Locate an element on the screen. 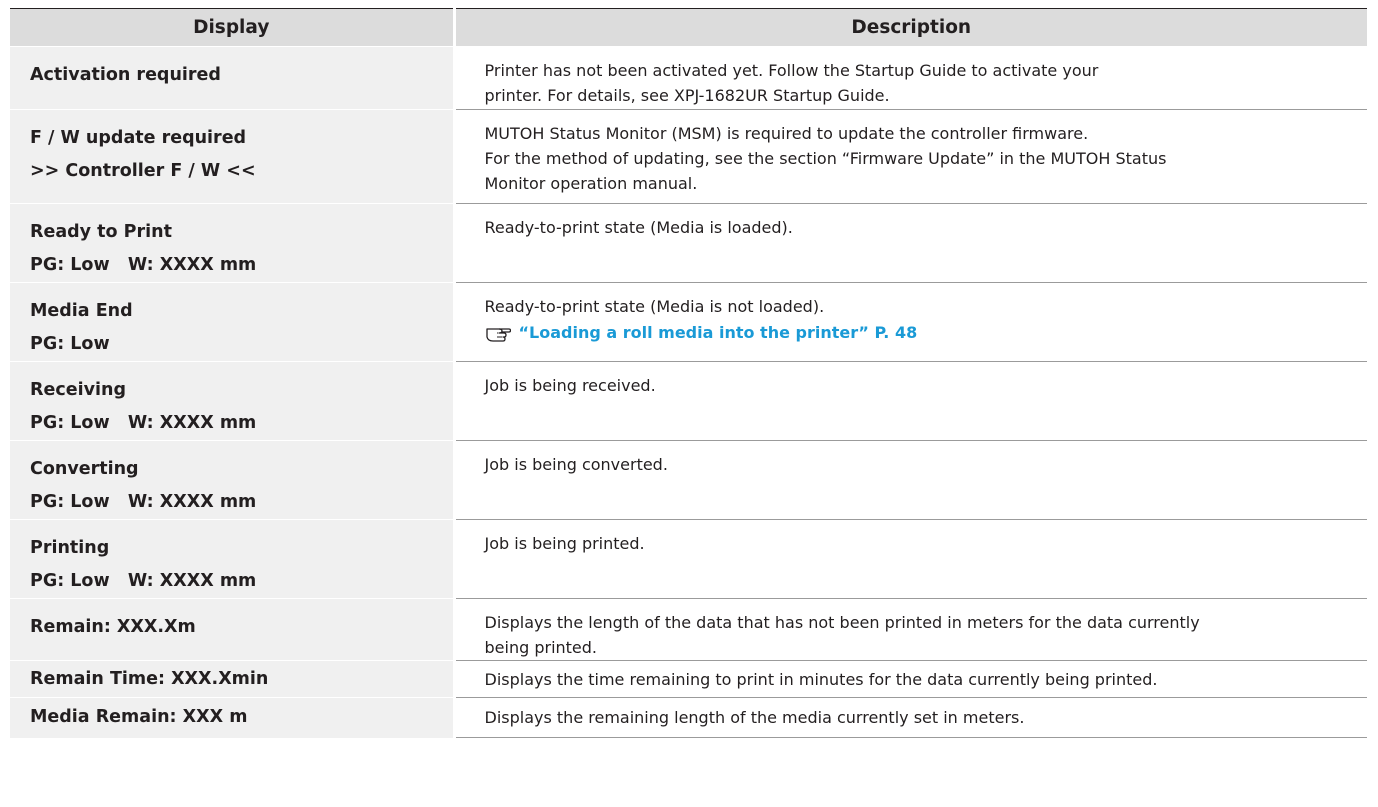 The width and height of the screenshot is (1378, 807). description-cell: Ready-to-print state (Media is loaded). is located at coordinates (910, 243).